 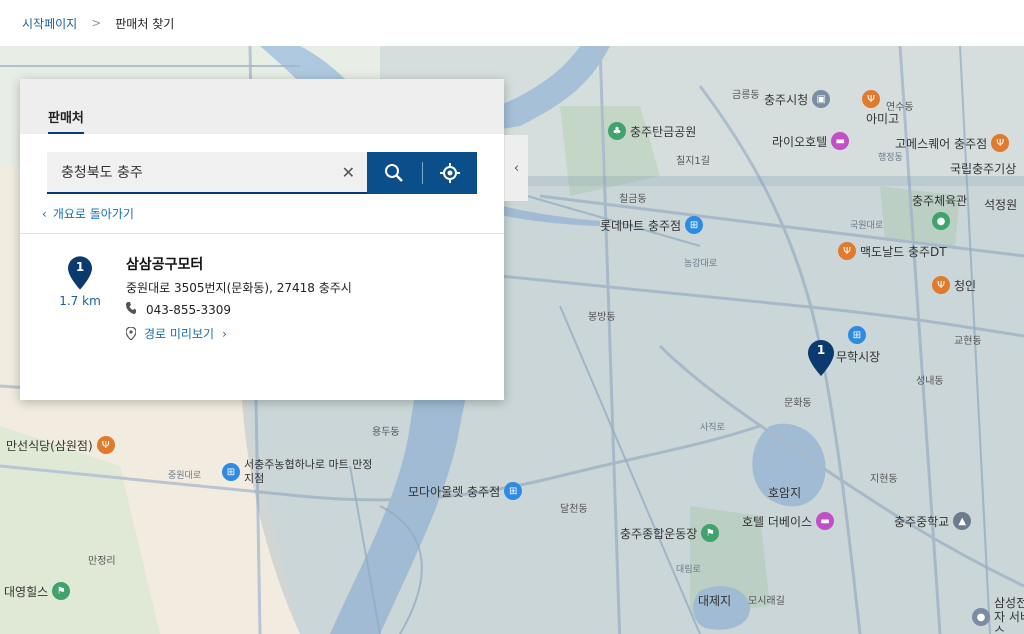 What do you see at coordinates (968, 341) in the screenshot?
I see `map-label-gyohyeon: 교현동` at bounding box center [968, 341].